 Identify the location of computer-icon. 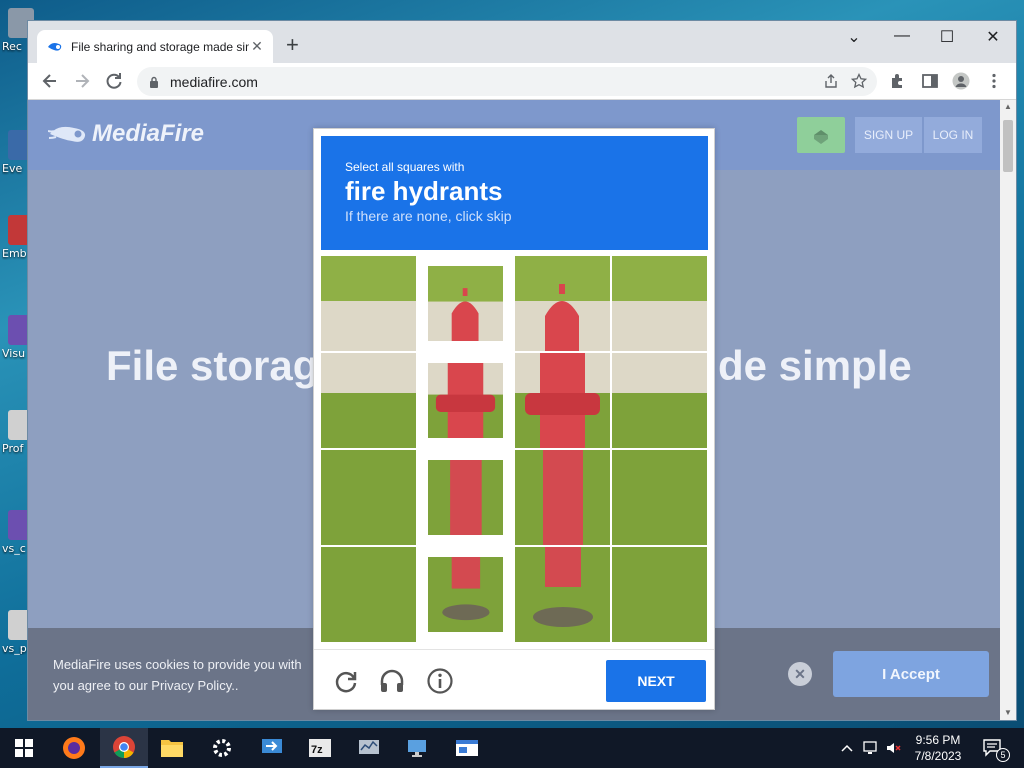
(417, 748).